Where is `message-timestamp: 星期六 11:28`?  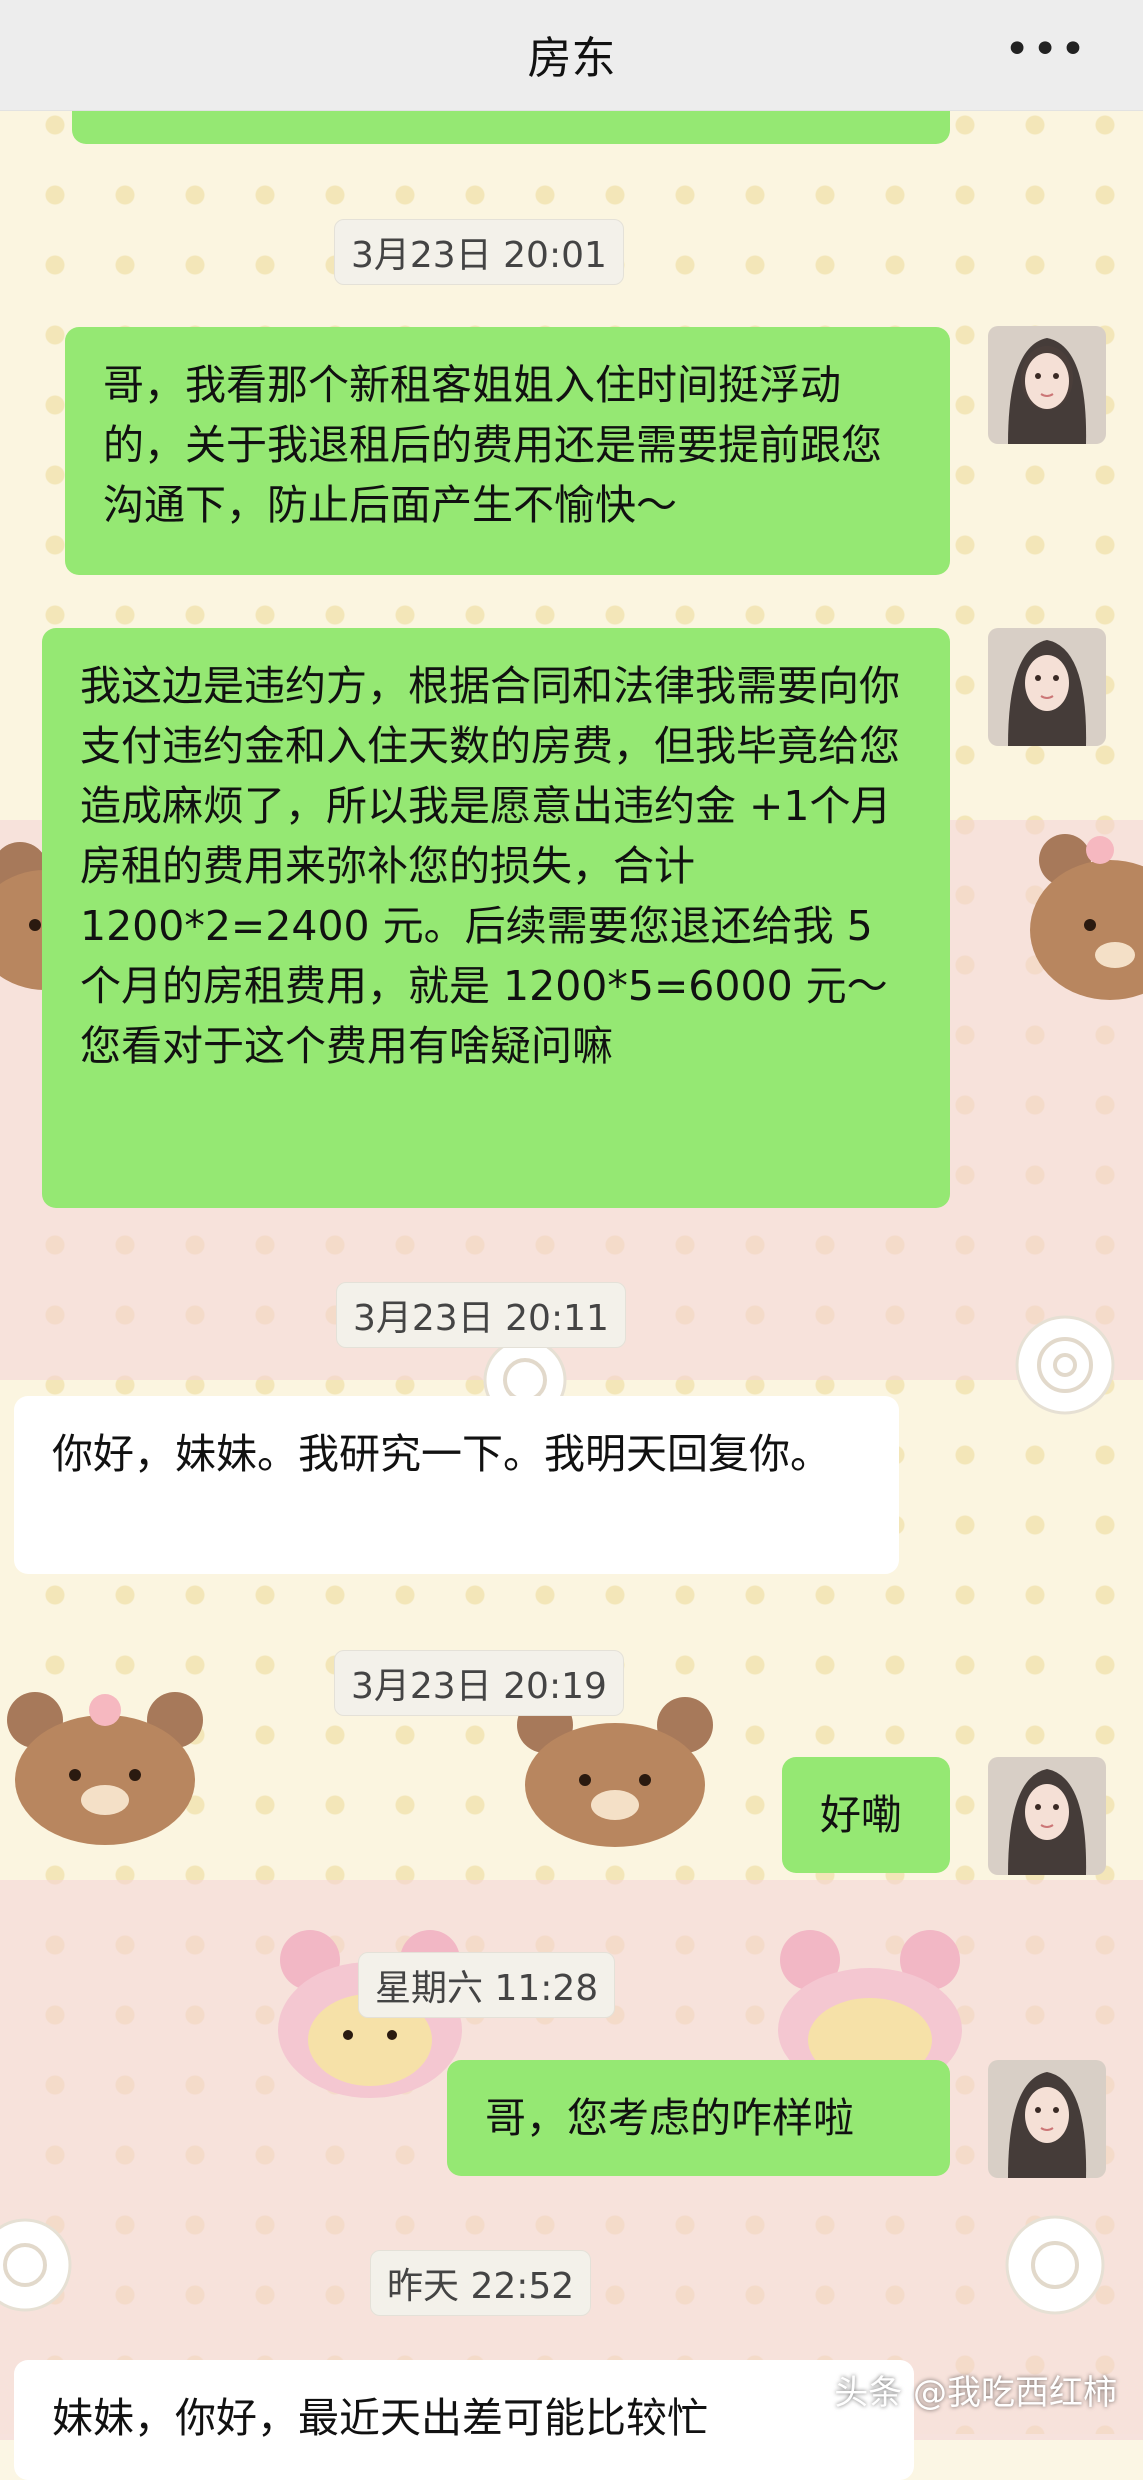 message-timestamp: 星期六 11:28 is located at coordinates (487, 1985).